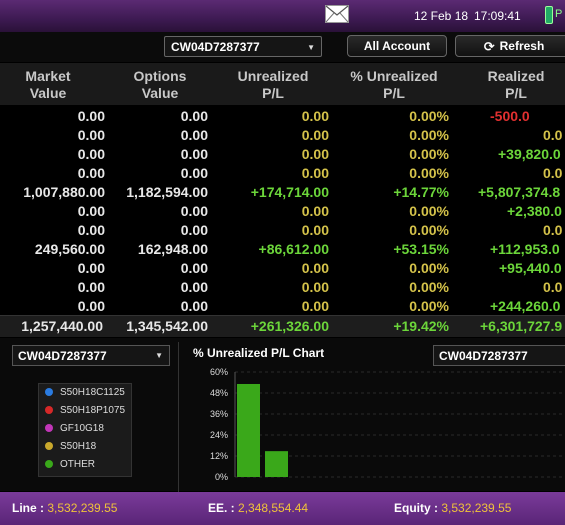  What do you see at coordinates (386, 424) in the screenshot?
I see `unrealized-pl-chart: 60% 48% 36% 24% 12% 0%` at bounding box center [386, 424].